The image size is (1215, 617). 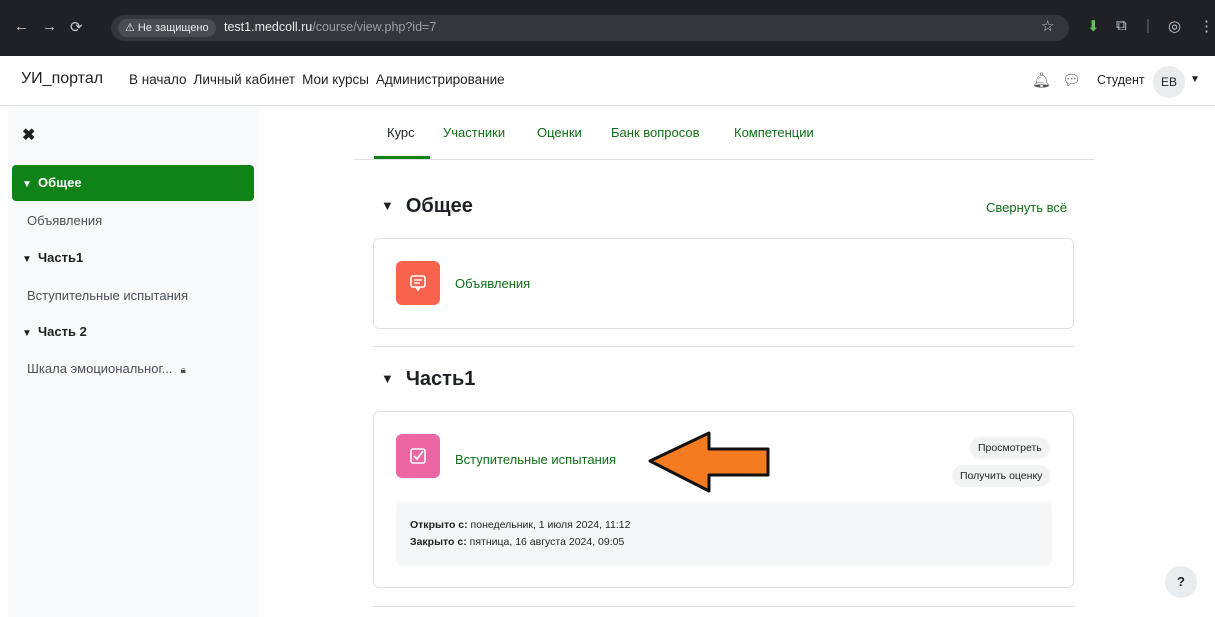 What do you see at coordinates (49, 26) in the screenshot?
I see `forward-icon: →` at bounding box center [49, 26].